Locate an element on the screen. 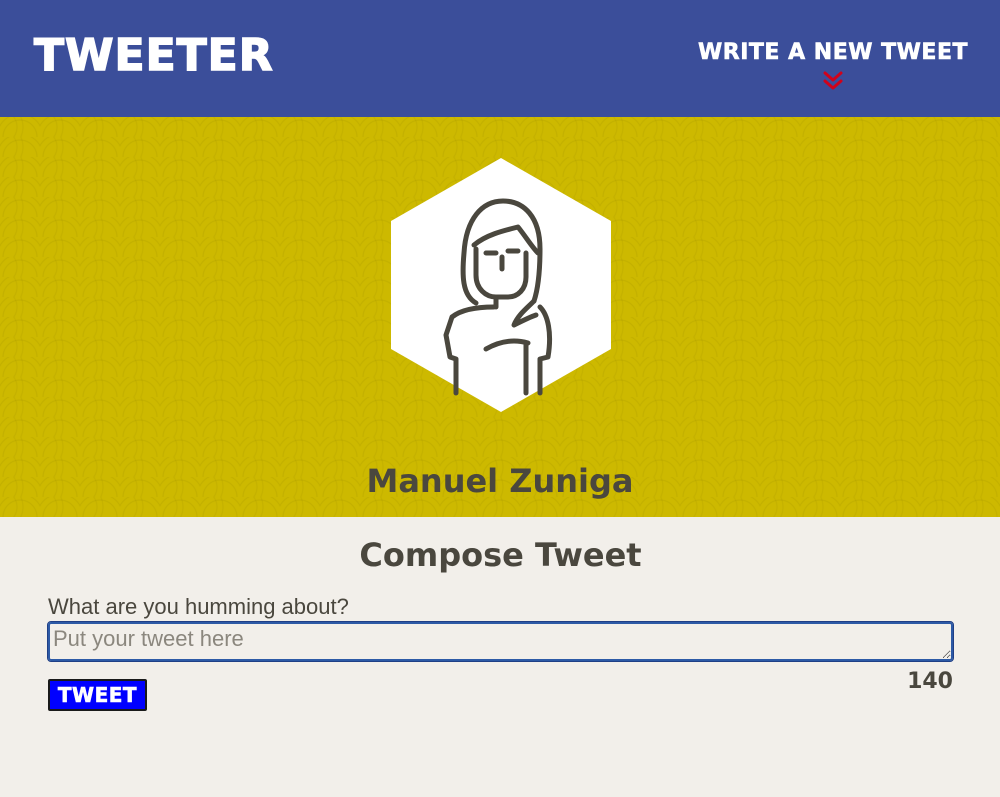 The width and height of the screenshot is (1000, 797). woman-avatar-icon is located at coordinates (501, 285).